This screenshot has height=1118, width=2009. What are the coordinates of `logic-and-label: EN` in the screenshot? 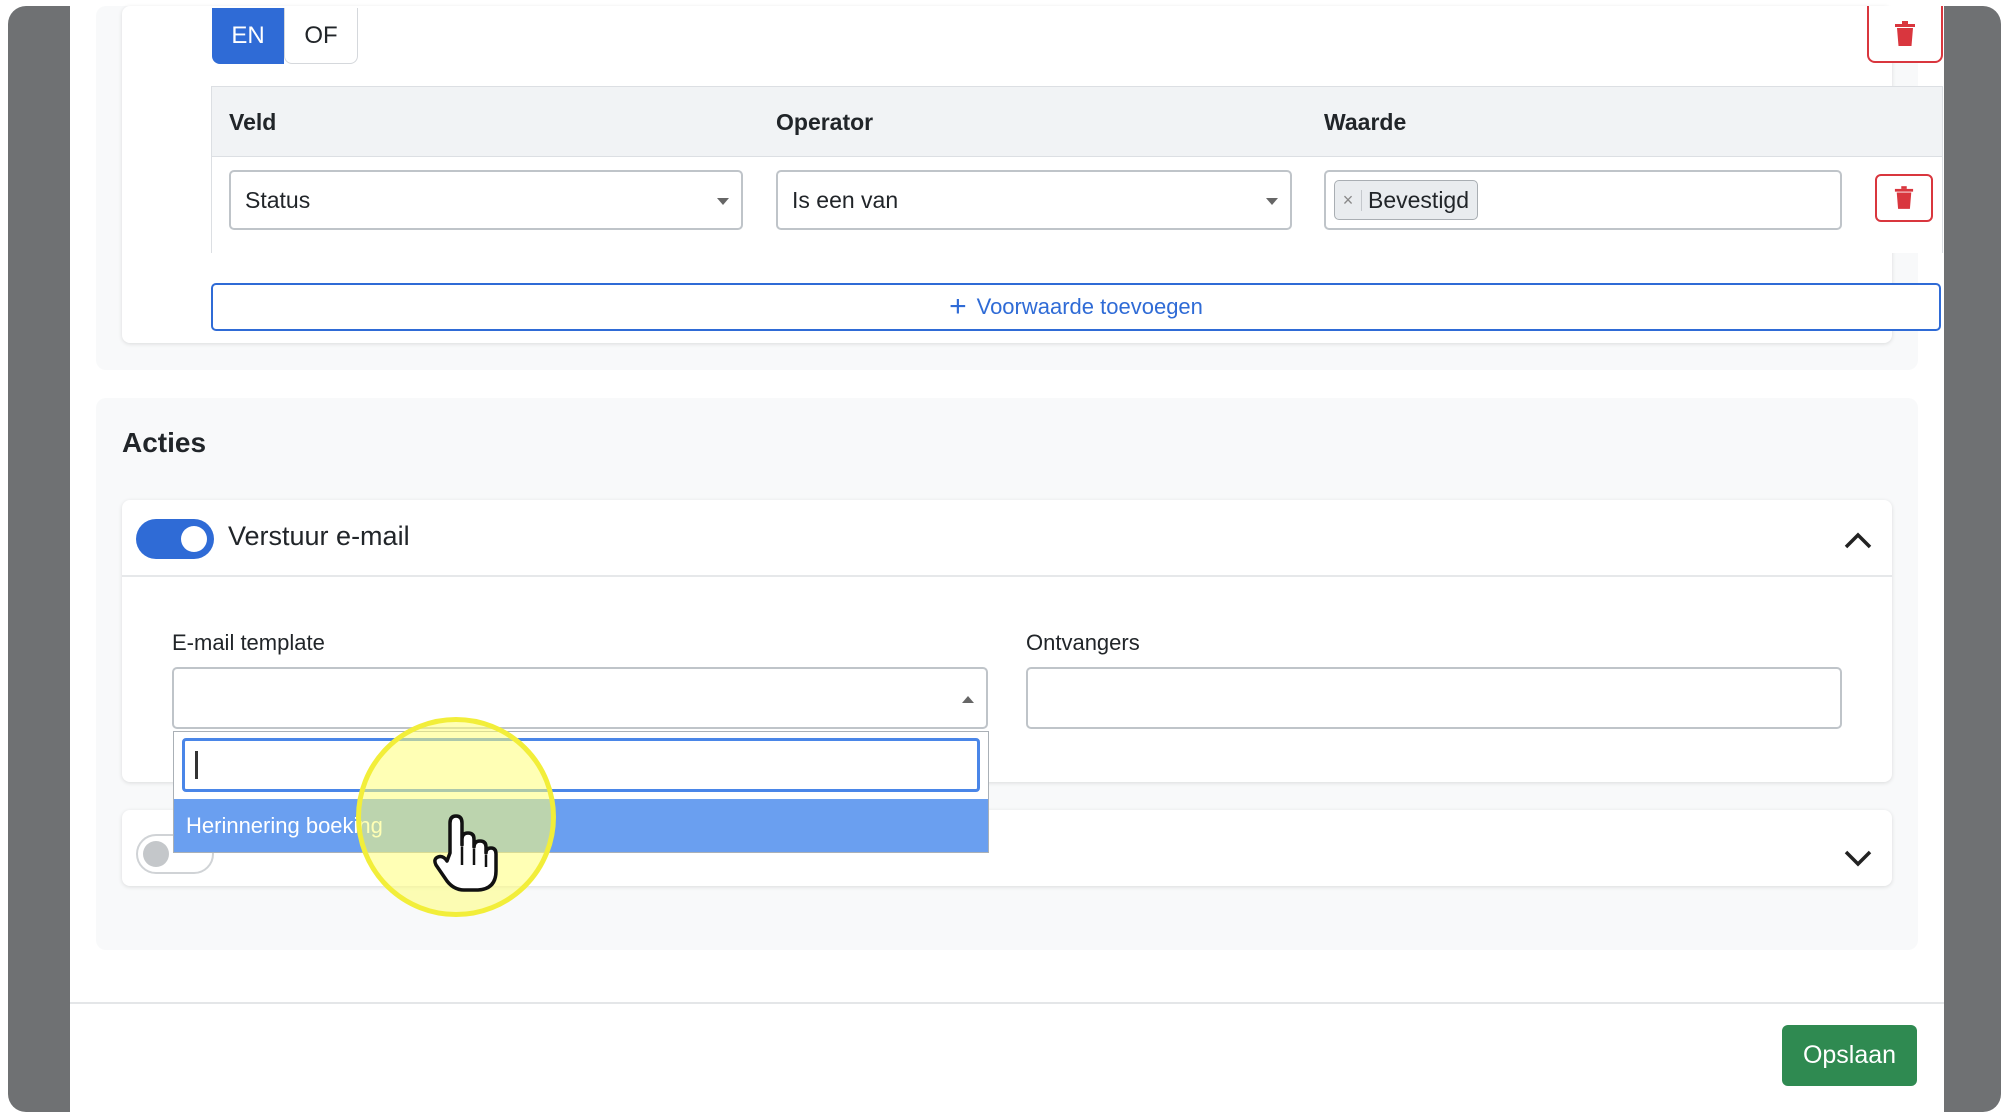 It's located at (248, 35).